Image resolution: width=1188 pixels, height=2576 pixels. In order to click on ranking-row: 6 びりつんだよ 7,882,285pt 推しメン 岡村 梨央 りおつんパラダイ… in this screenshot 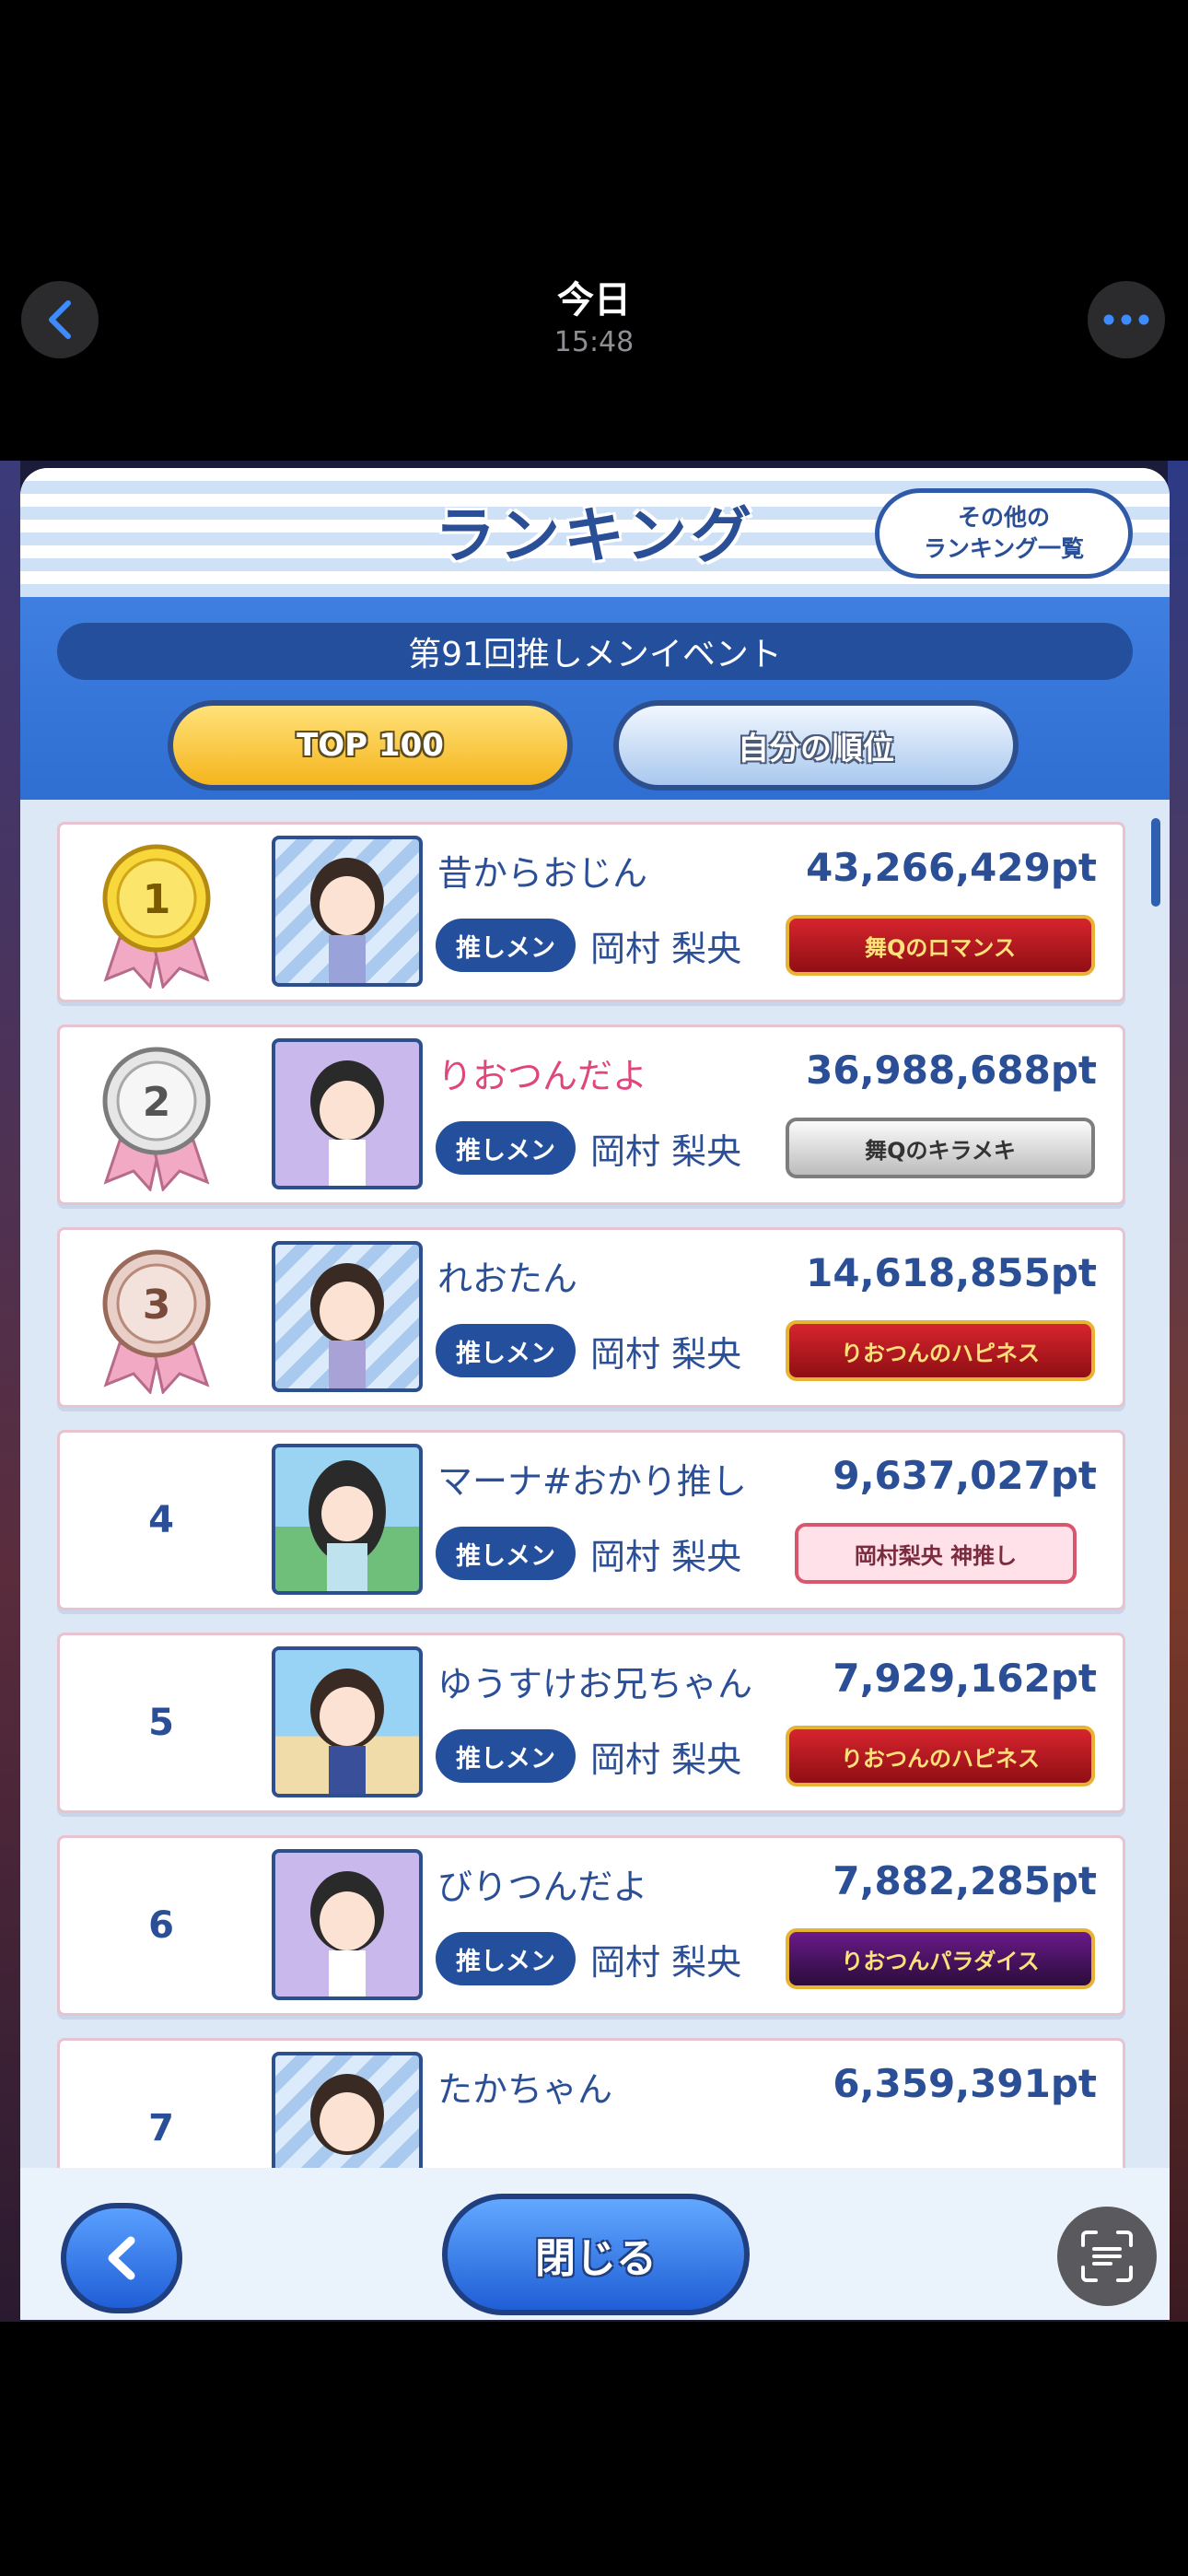, I will do `click(591, 1926)`.